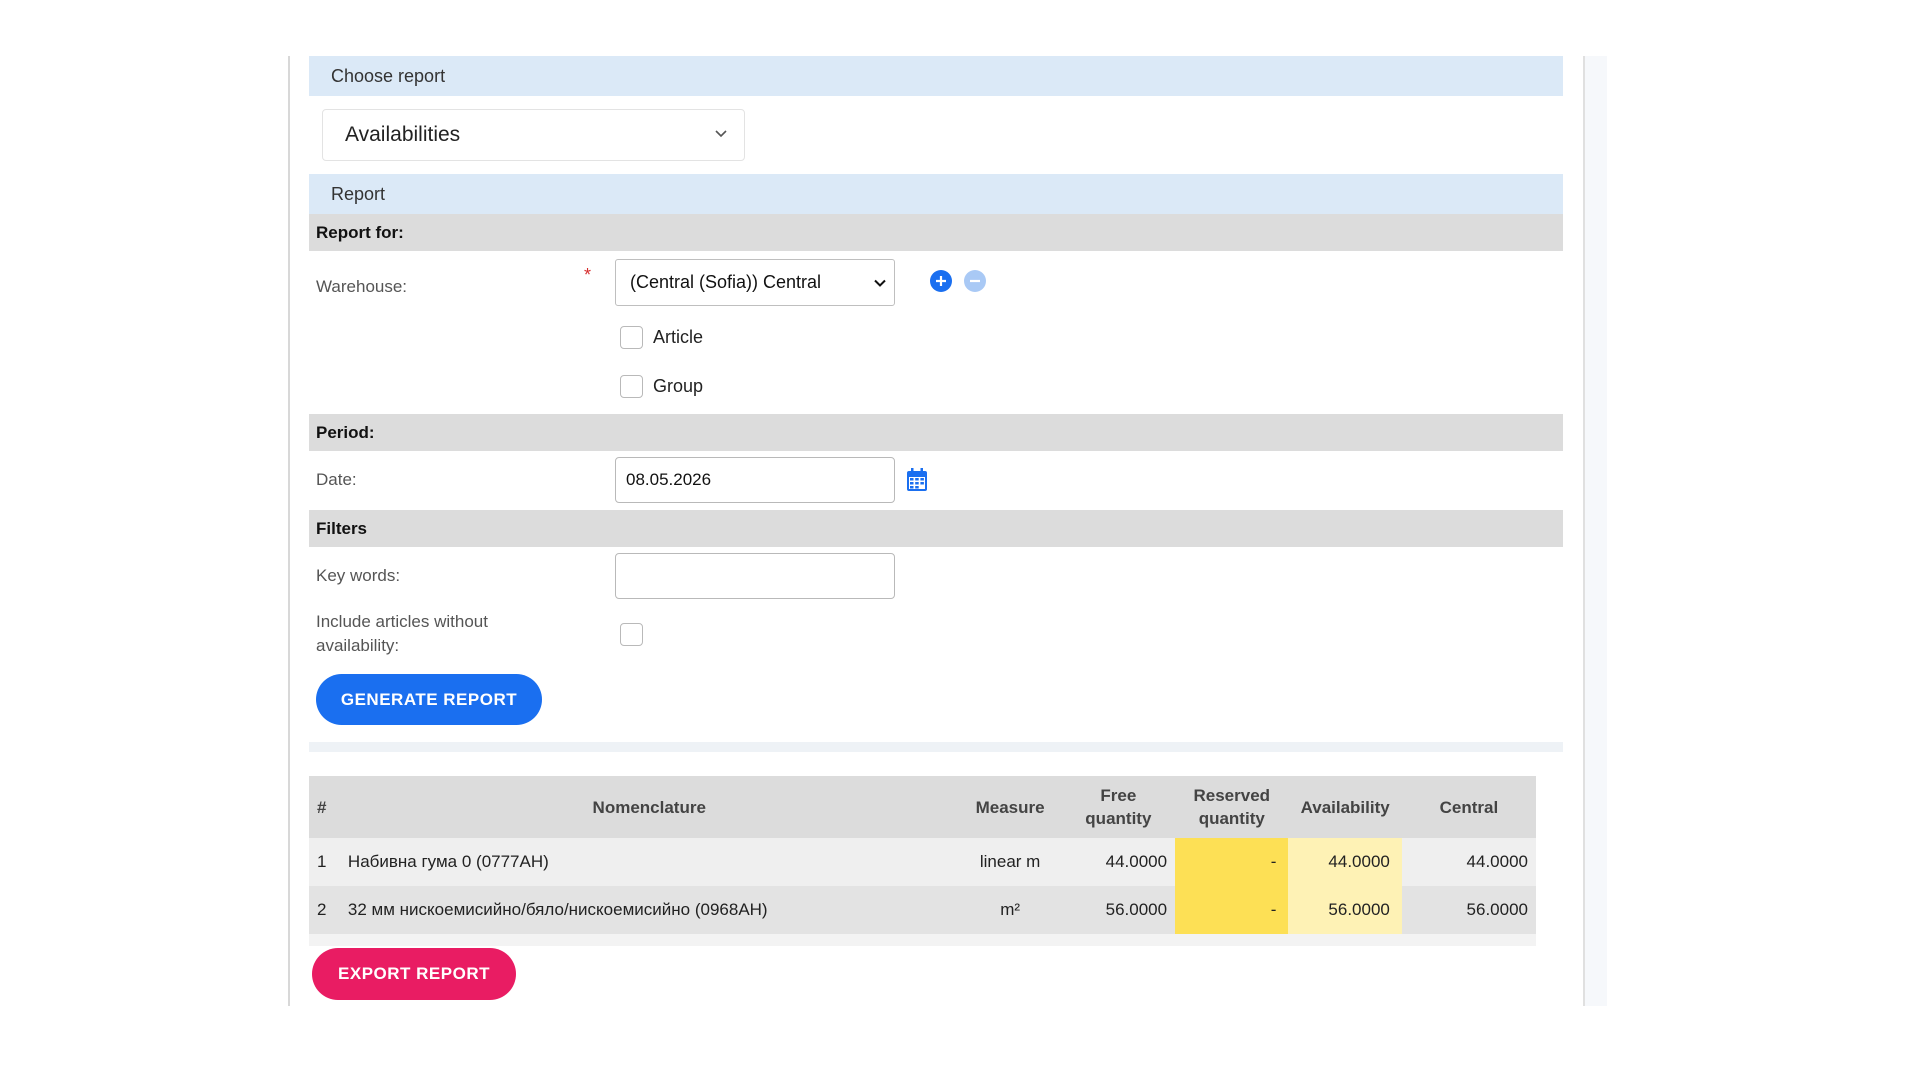 Image resolution: width=1920 pixels, height=1080 pixels. I want to click on include-no-availability-label: Include articles without availability:, so click(402, 633).